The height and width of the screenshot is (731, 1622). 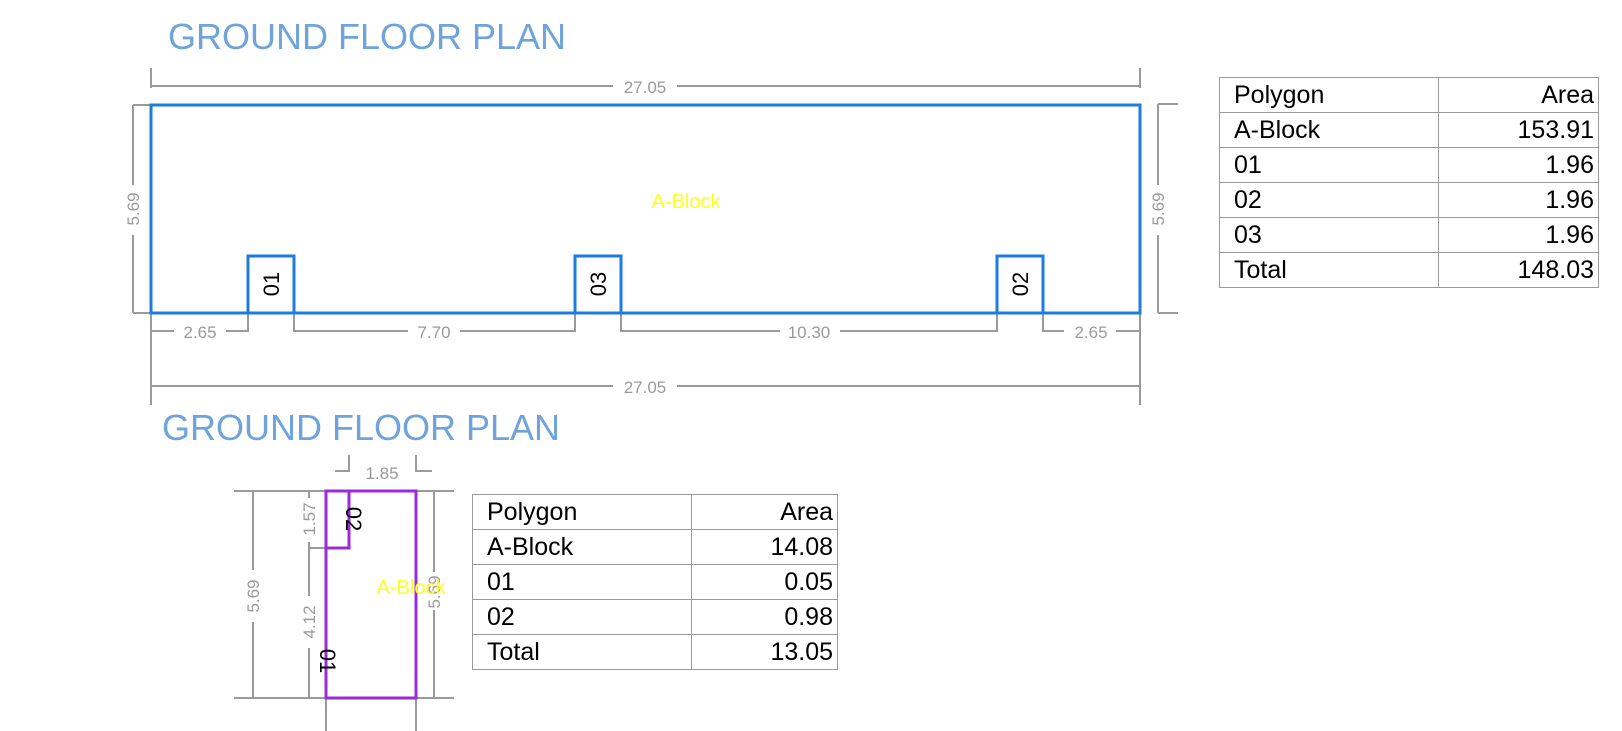 I want to click on table-cell-polygon: 03, so click(x=1329, y=235).